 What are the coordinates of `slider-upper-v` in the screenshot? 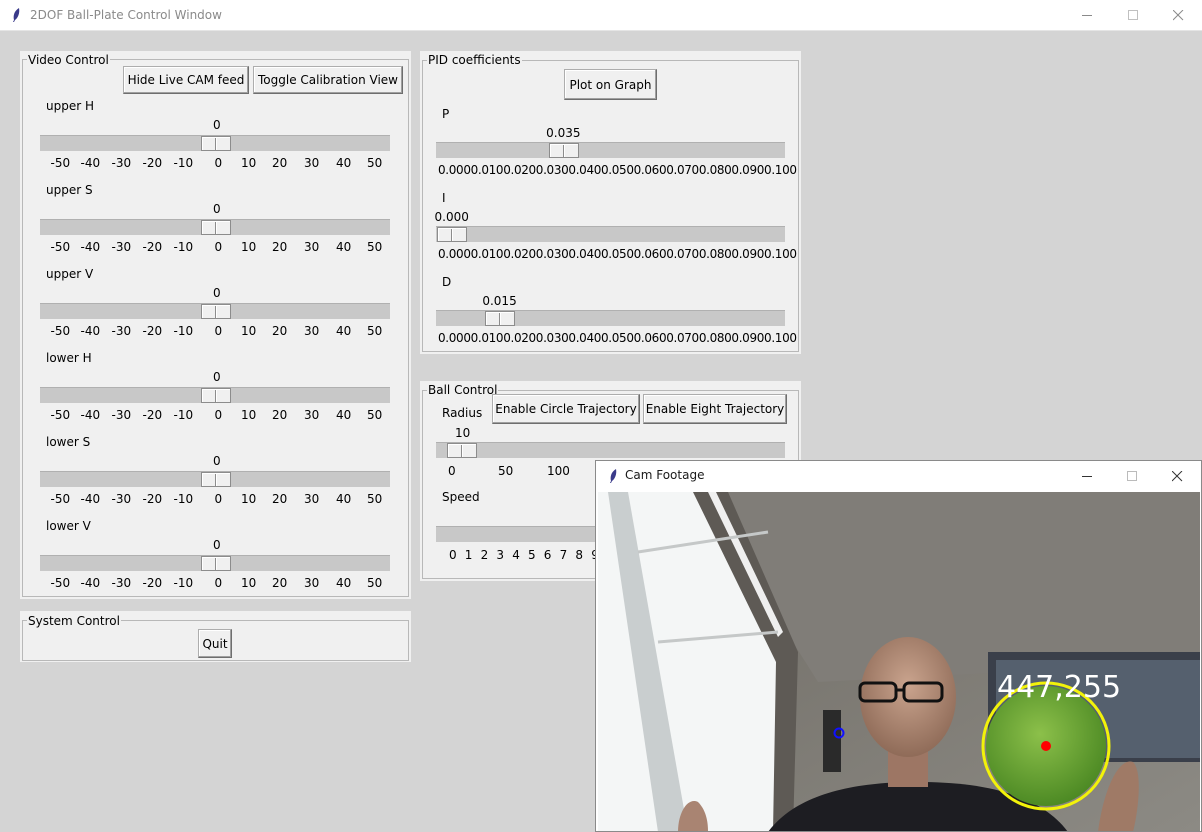 It's located at (215, 311).